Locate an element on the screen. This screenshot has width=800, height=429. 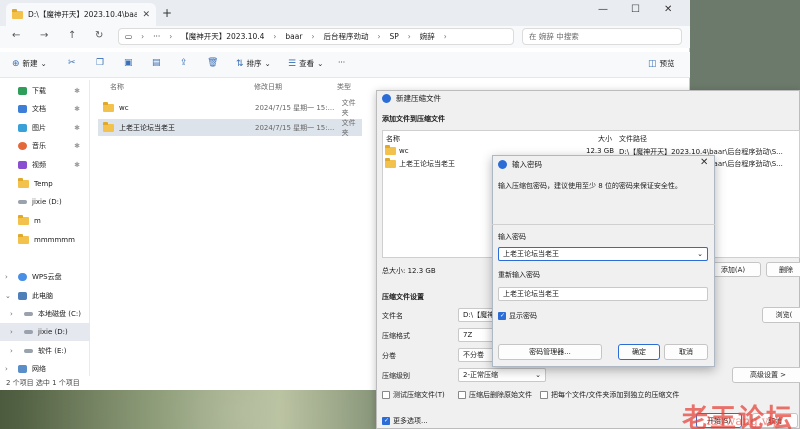
sidebar-item-software-e: › 软件 (E:) is located at coordinates (45, 351).